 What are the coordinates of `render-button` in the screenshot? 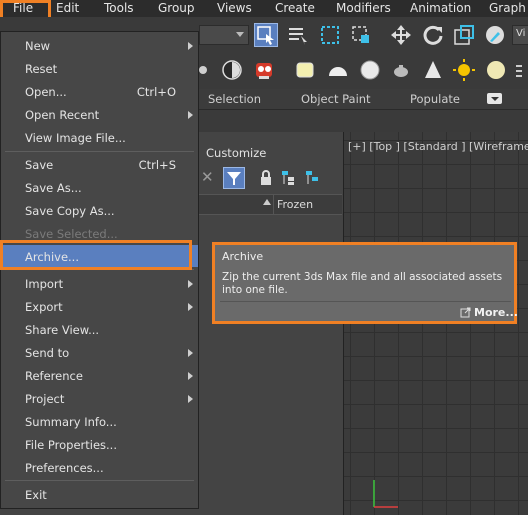 It's located at (264, 70).